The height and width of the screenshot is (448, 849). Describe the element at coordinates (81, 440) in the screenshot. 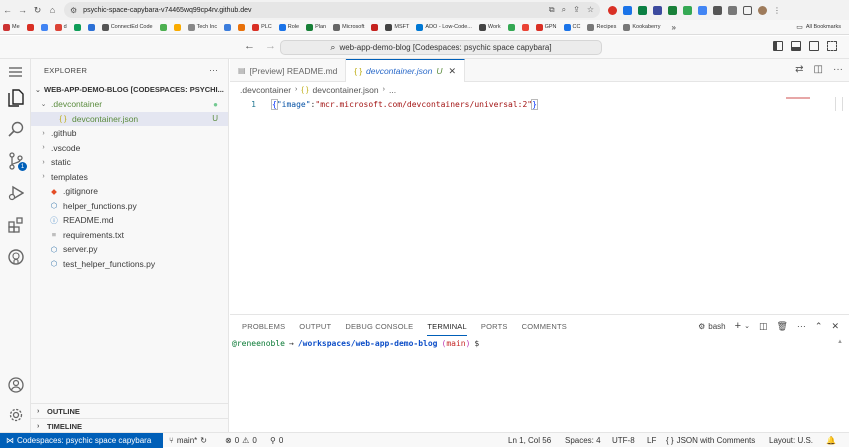

I see `remote-indicator: ⋈ Codespaces: psychic space capybara` at that location.